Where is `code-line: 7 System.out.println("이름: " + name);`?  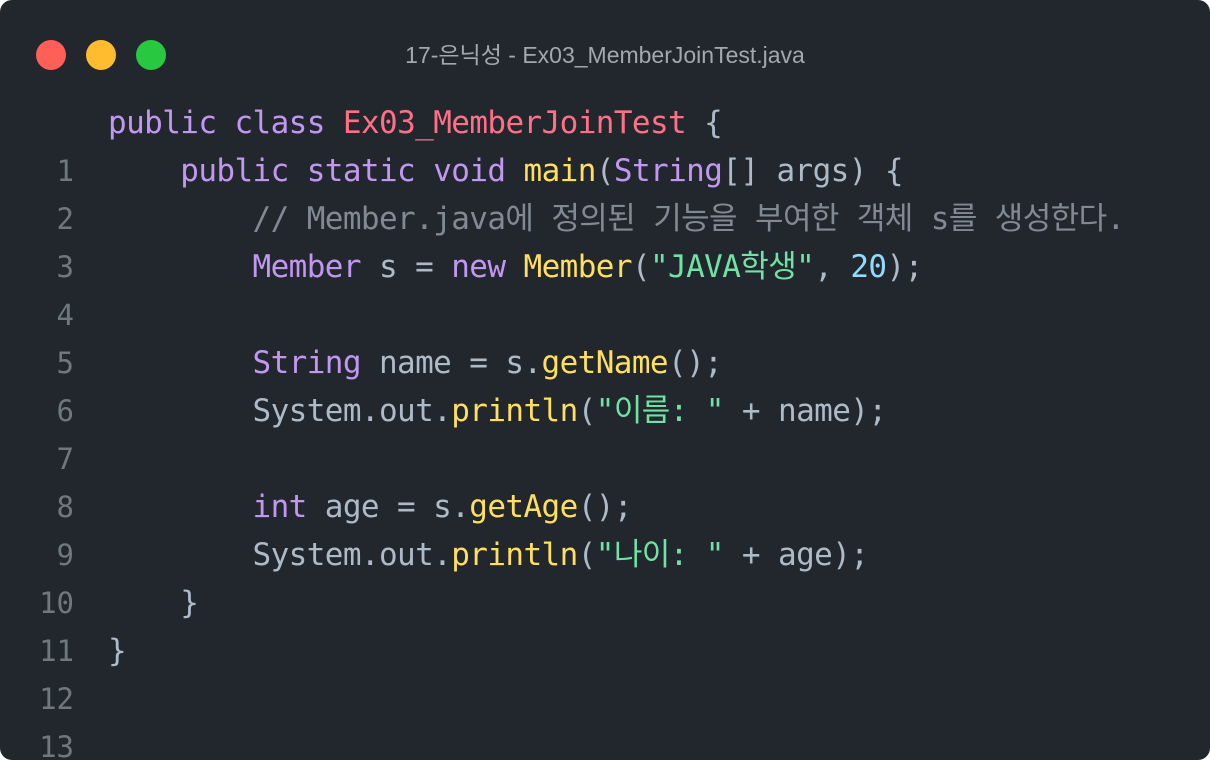
code-line: 7 System.out.println("이름: " + name); is located at coordinates (605, 431).